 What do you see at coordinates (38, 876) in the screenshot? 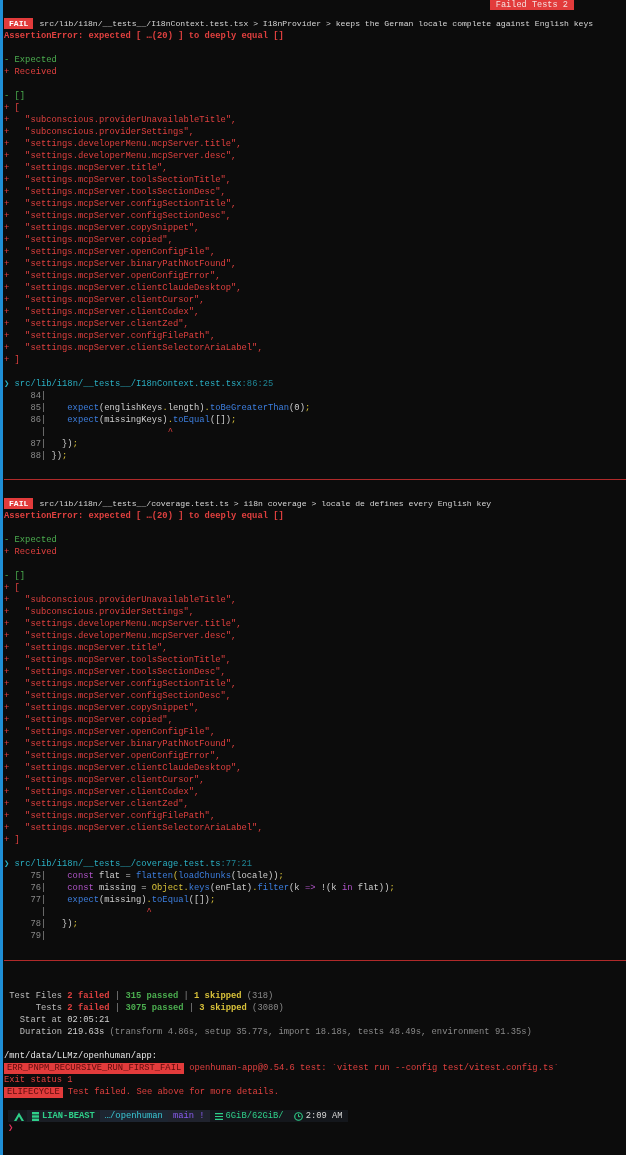
I see `line-number: 75|` at bounding box center [38, 876].